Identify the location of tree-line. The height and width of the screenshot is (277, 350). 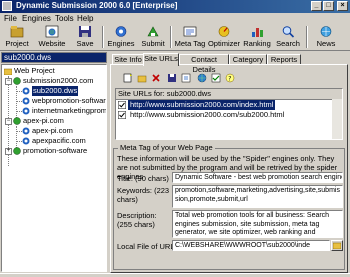
(16, 137).